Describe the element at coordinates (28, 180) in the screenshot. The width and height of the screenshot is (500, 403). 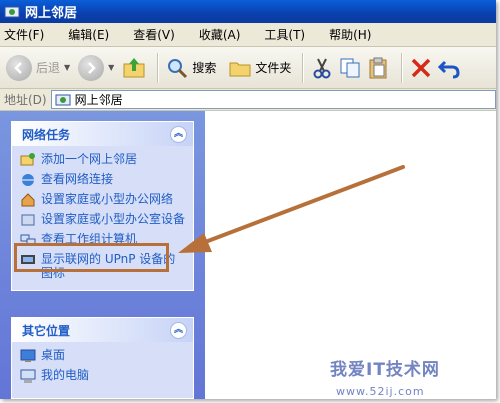
I see `network-connections-icon` at that location.